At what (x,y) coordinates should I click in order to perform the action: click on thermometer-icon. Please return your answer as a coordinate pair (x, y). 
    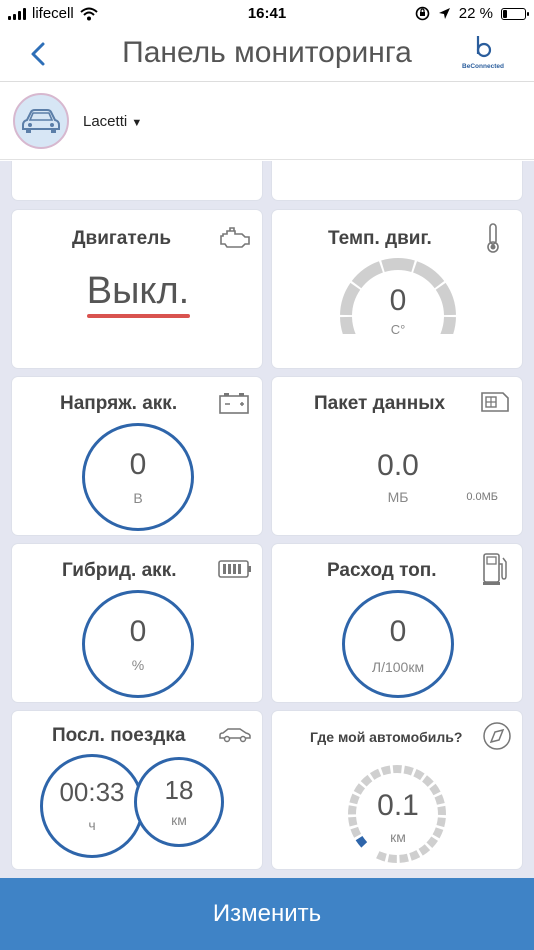
    Looking at the image, I should click on (493, 238).